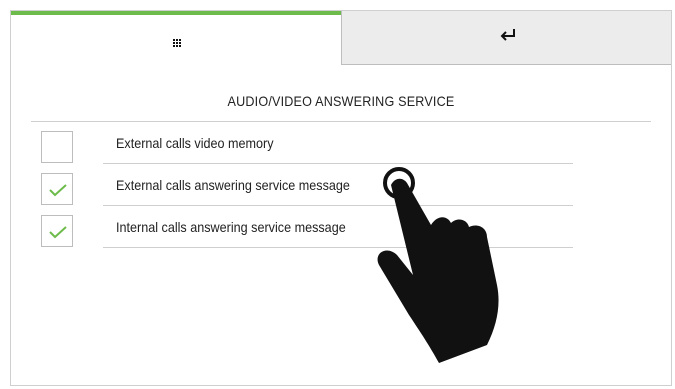 The image size is (675, 389). What do you see at coordinates (341, 143) in the screenshot?
I see `option-external-video-memory: External calls video memory` at bounding box center [341, 143].